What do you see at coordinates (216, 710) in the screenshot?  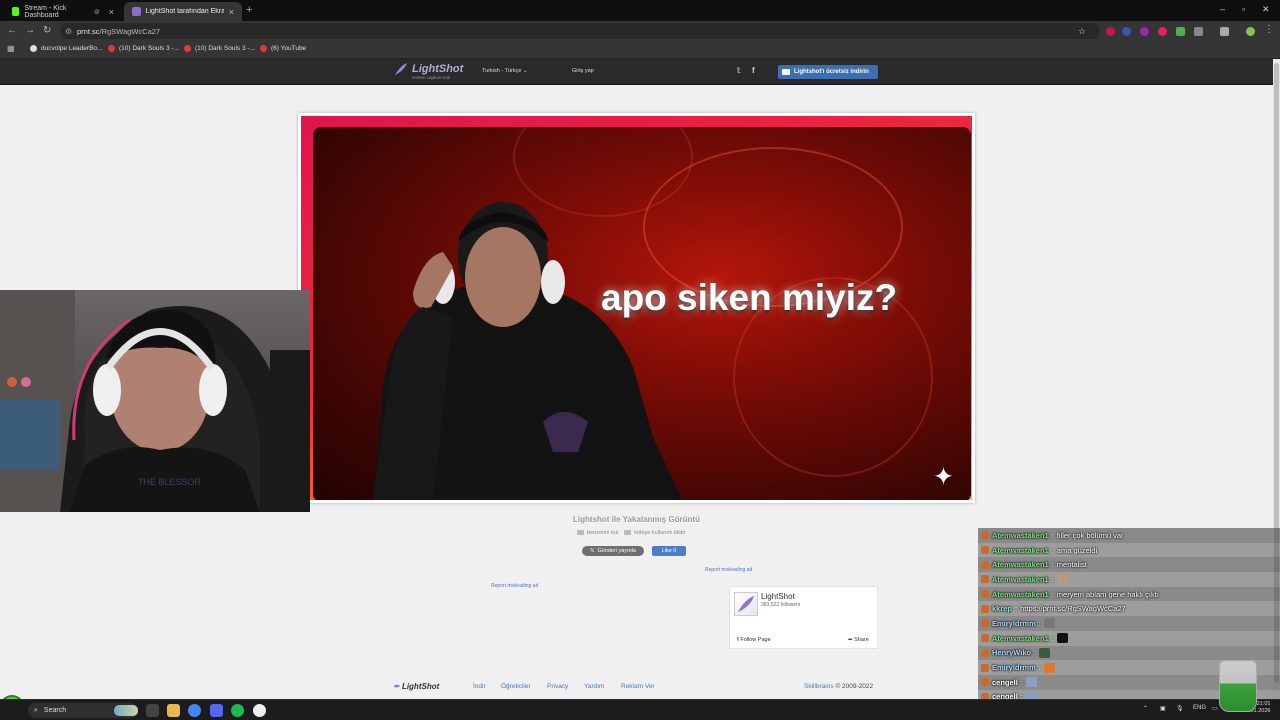 I see `discord-icon` at bounding box center [216, 710].